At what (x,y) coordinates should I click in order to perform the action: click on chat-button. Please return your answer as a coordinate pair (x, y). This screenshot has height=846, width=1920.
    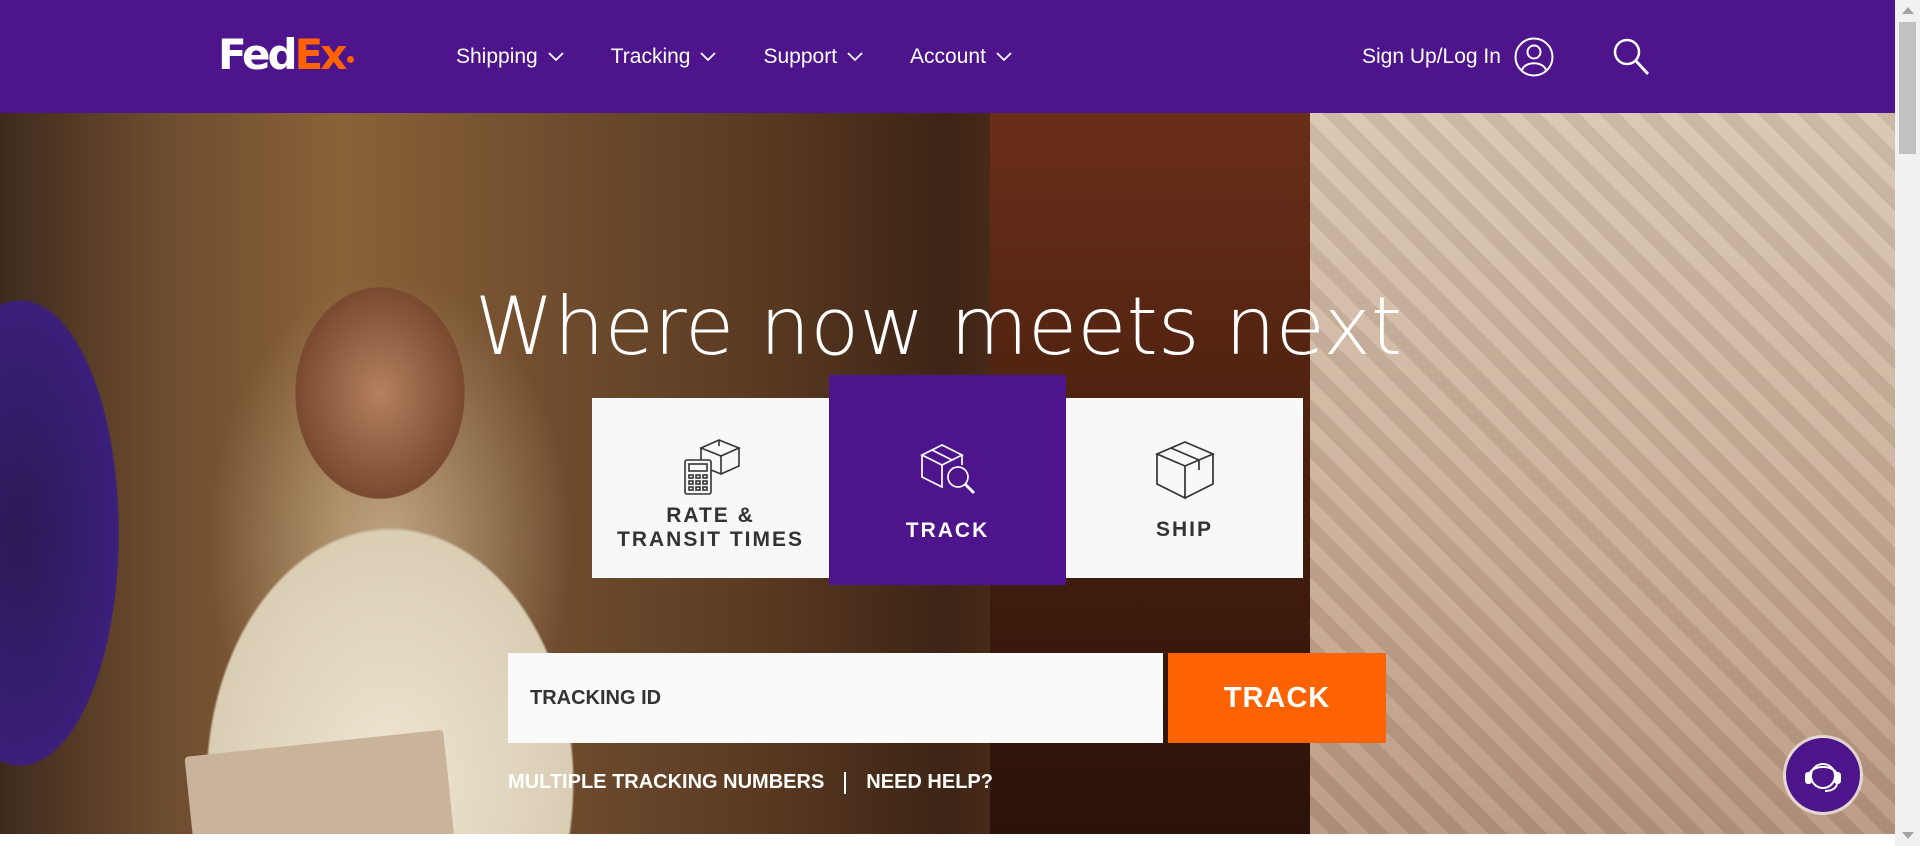
    Looking at the image, I should click on (1823, 775).